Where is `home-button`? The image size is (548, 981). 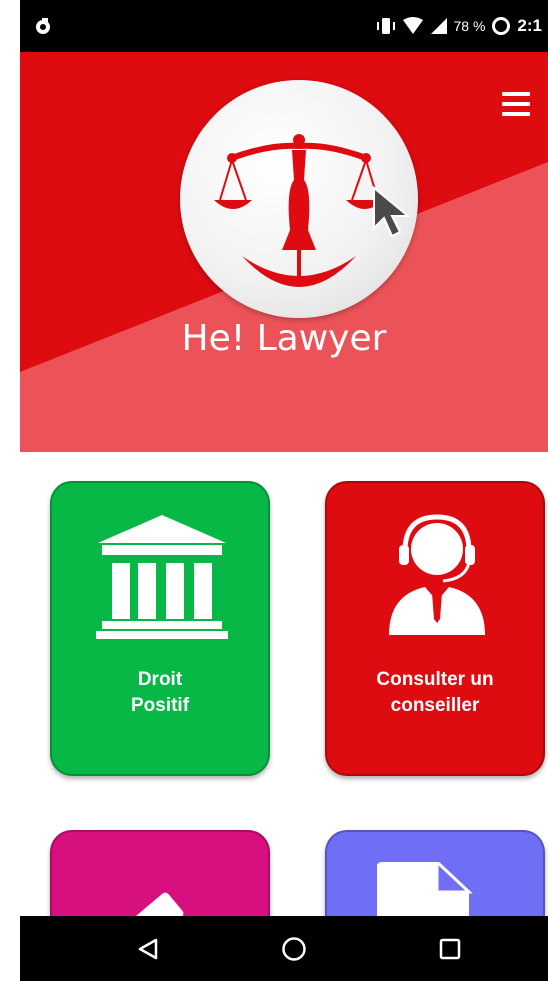
home-button is located at coordinates (294, 948).